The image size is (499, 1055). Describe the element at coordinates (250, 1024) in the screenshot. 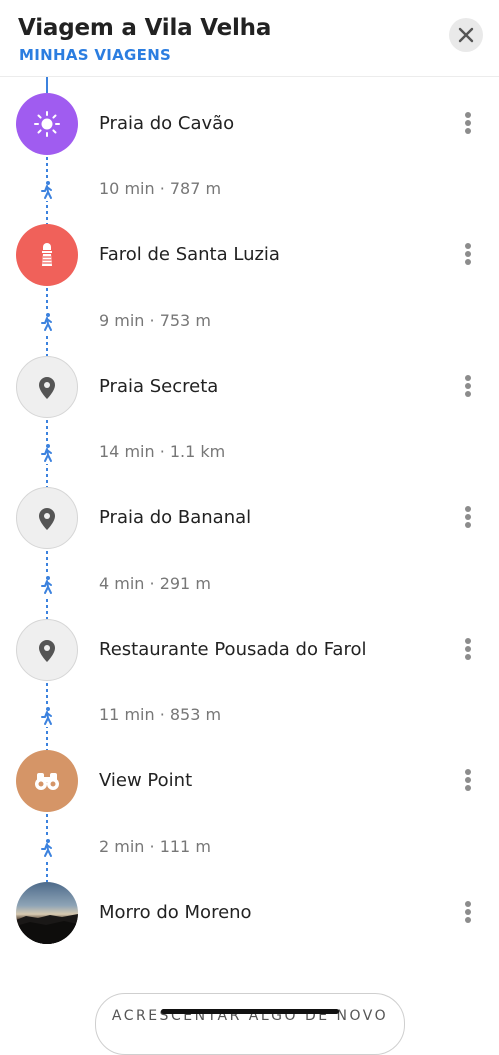

I see `add-something-new-button: ACRESCENTAR ALGO DE NOVO` at that location.